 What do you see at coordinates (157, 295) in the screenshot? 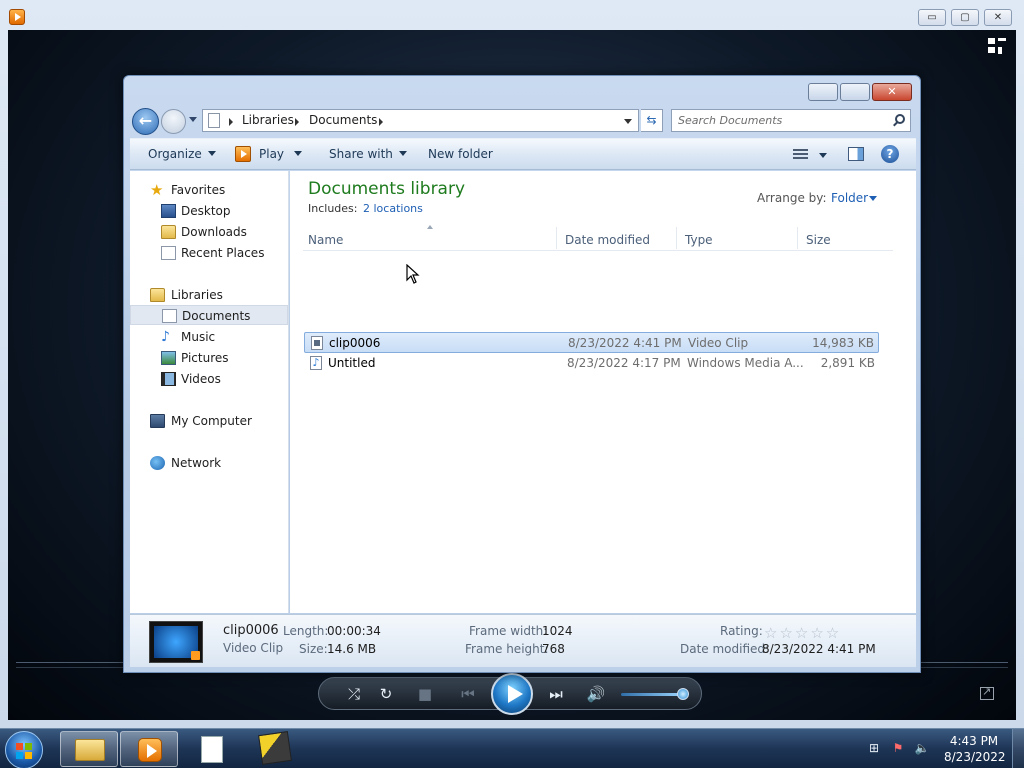
I see `libraries-icon` at bounding box center [157, 295].